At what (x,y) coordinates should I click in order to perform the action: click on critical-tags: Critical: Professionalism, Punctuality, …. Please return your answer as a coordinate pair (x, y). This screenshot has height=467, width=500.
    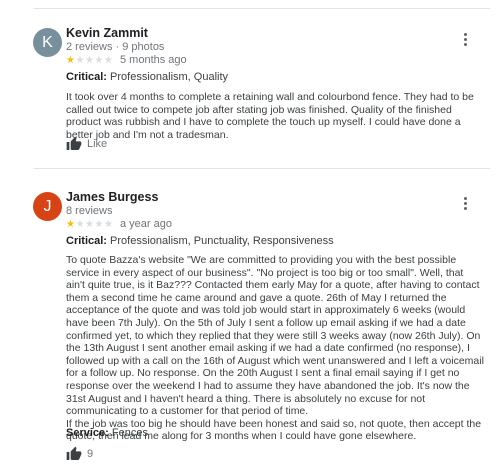
    Looking at the image, I should click on (200, 241).